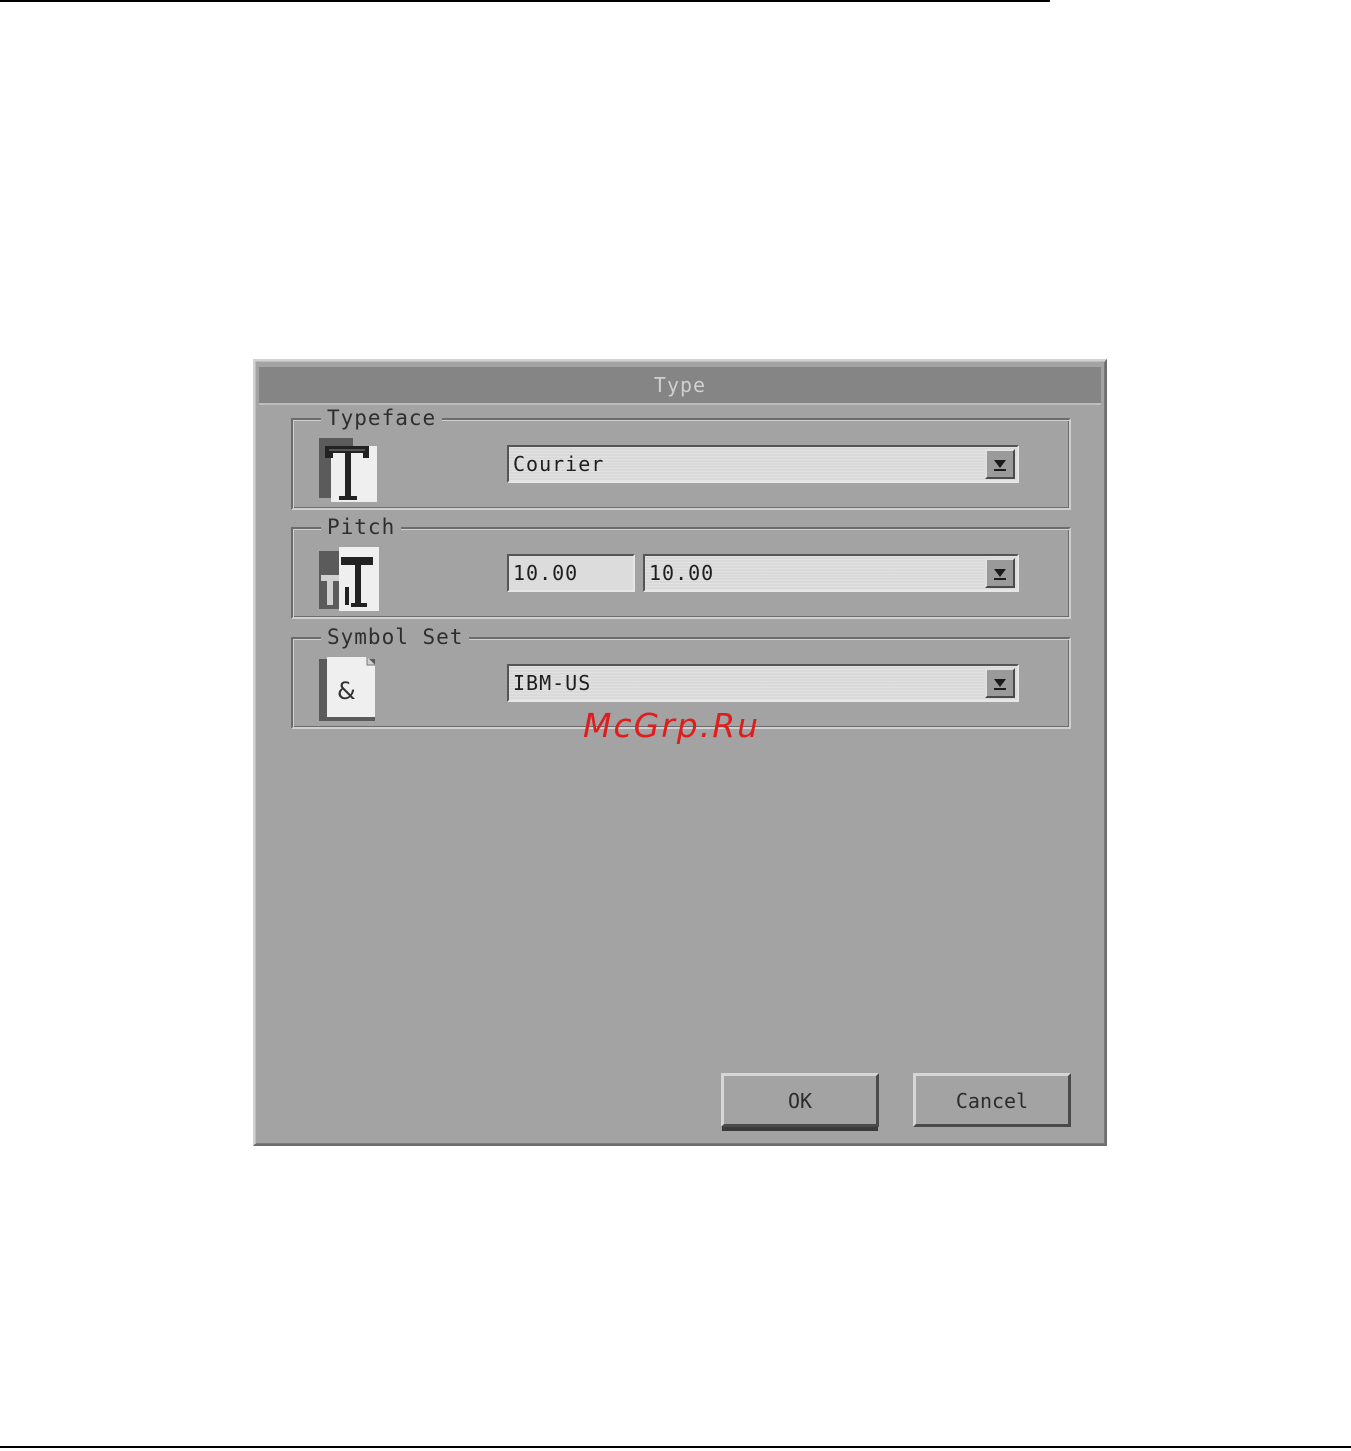 This screenshot has height=1451, width=1351. I want to click on typeface-group: Typeface Courier, so click(681, 457).